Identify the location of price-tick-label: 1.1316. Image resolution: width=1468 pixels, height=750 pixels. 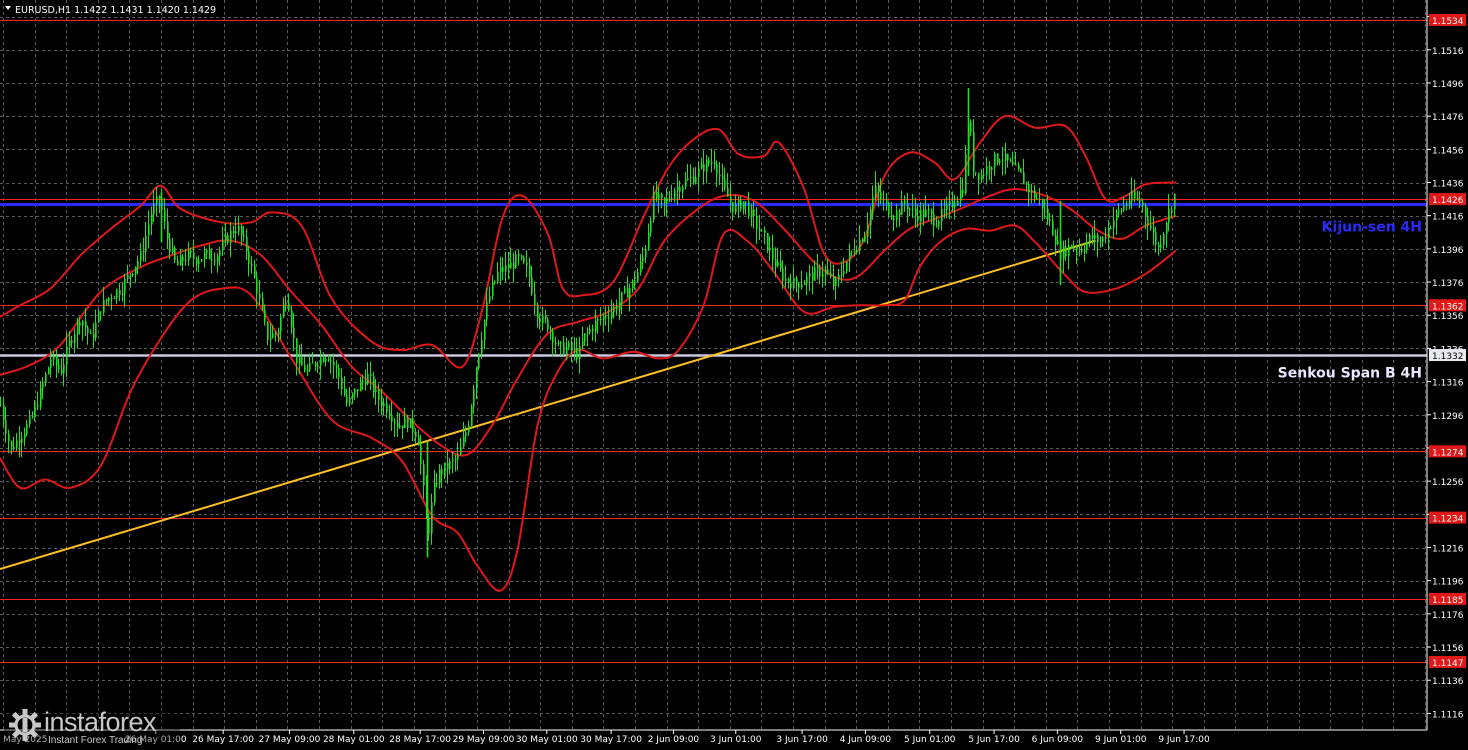
(1448, 384).